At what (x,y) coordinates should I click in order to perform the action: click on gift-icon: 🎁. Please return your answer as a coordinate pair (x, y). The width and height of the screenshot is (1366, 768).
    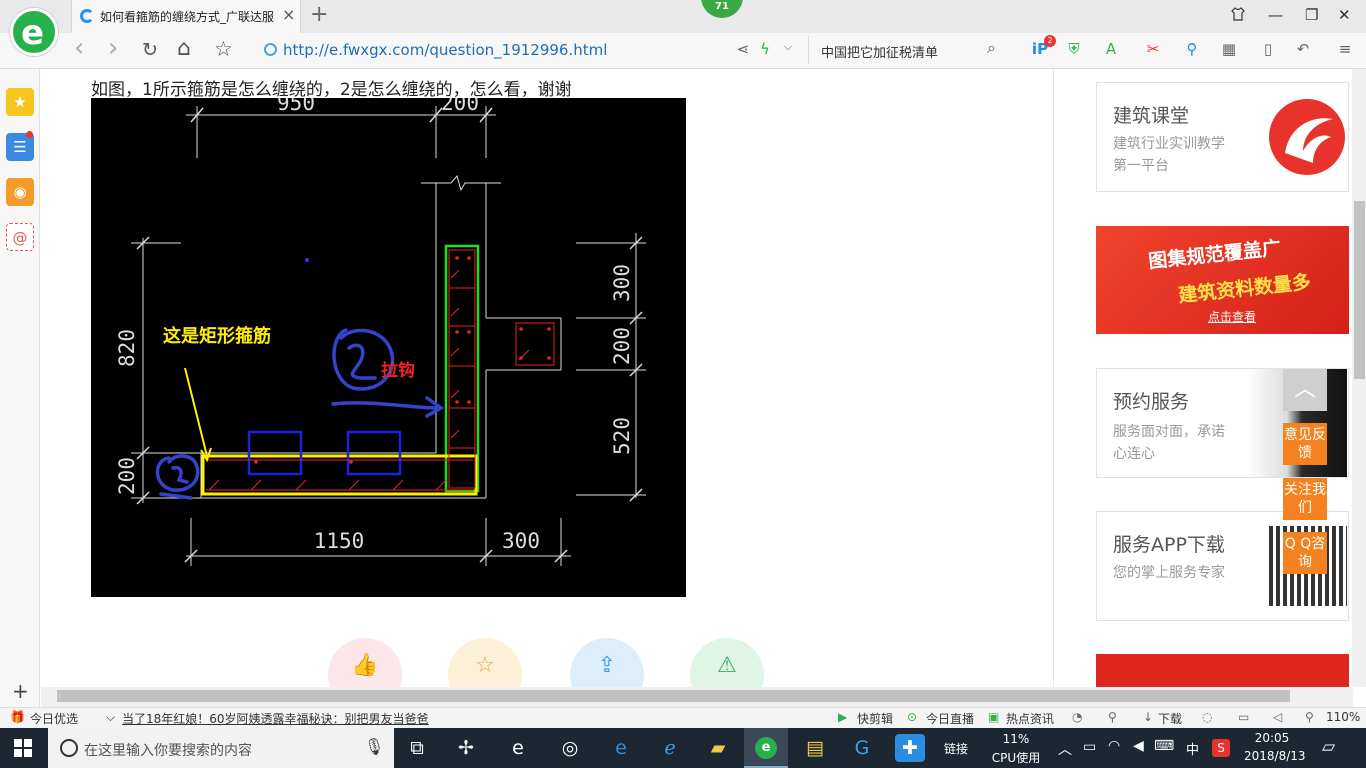
    Looking at the image, I should click on (17, 717).